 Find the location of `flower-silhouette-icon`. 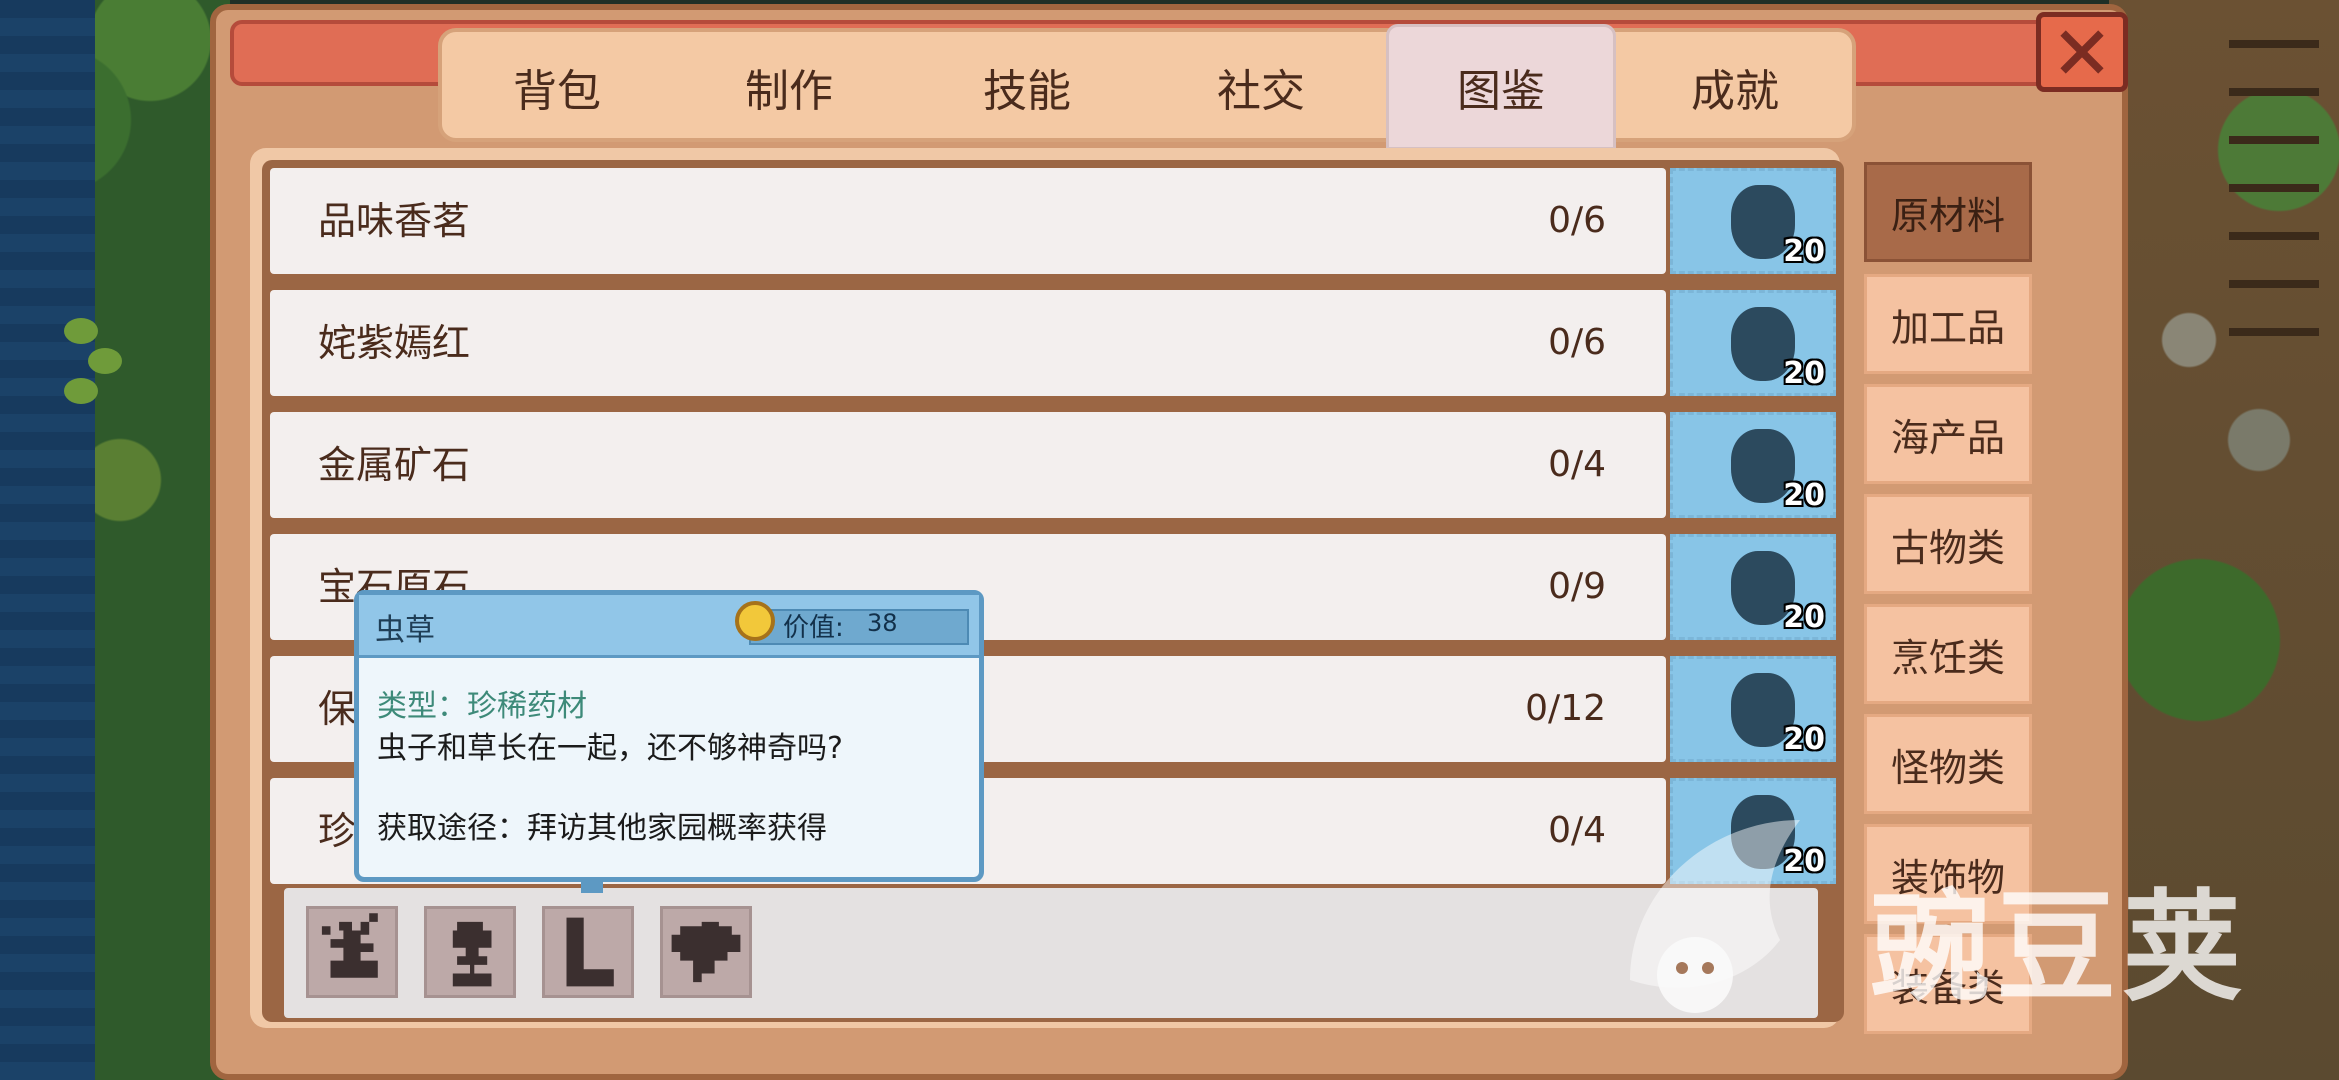

flower-silhouette-icon is located at coordinates (349, 945).